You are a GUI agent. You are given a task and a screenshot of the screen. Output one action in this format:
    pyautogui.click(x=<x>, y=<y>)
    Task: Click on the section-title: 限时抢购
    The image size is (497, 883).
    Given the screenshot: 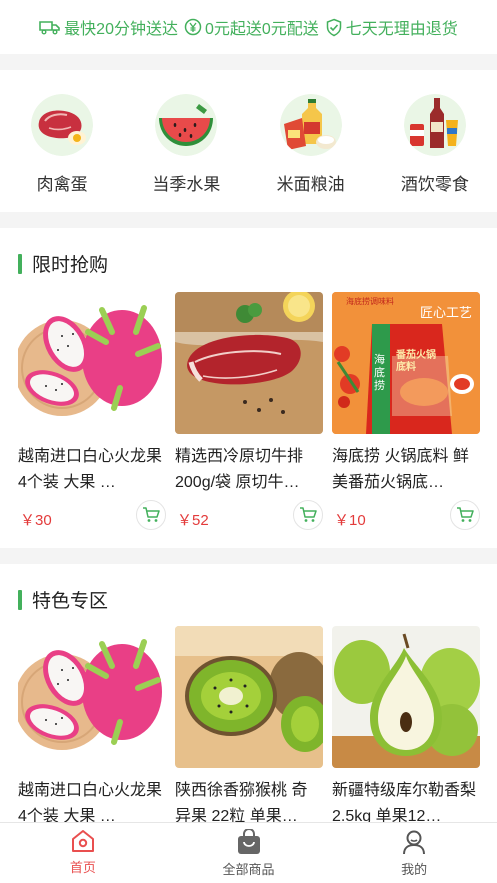 What is the action you would take?
    pyautogui.click(x=63, y=263)
    